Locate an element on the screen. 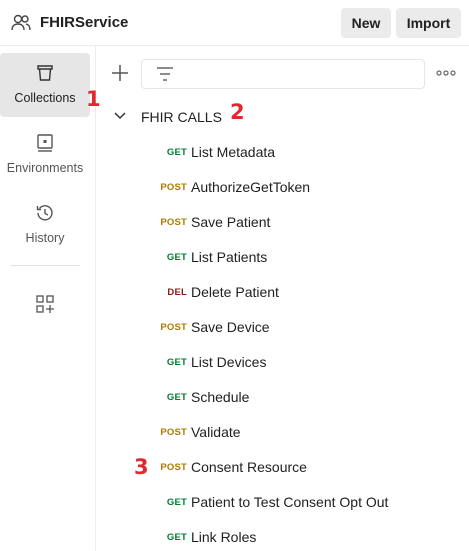  sidebar-item-environments: Environments is located at coordinates (45, 155).